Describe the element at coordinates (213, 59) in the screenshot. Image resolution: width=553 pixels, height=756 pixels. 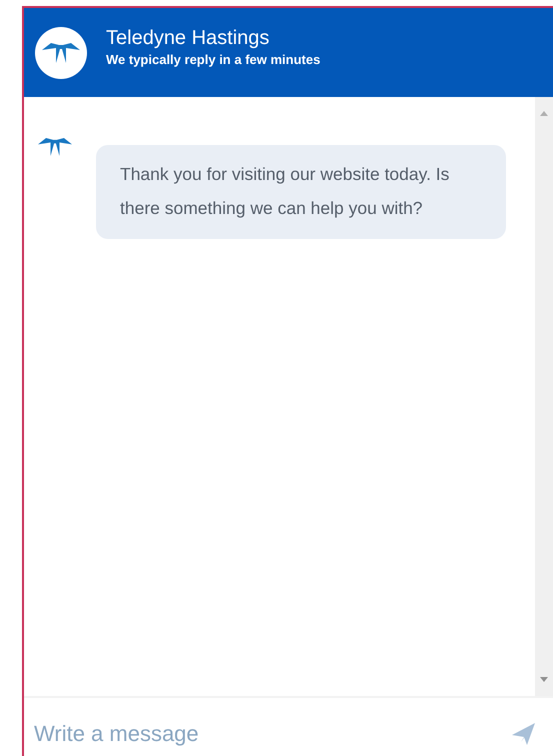
I see `chat-subtitle: We typically reply in a few minutes` at that location.